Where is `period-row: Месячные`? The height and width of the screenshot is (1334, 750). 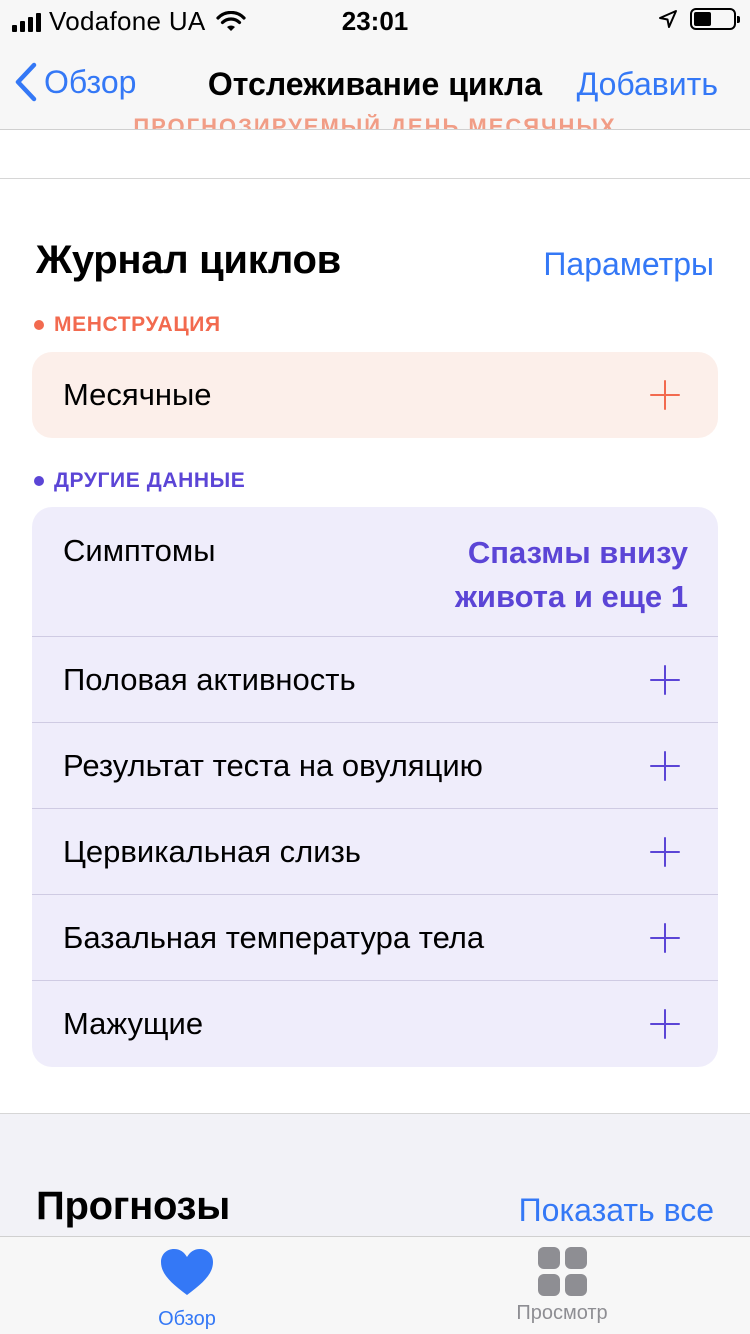
period-row: Месячные is located at coordinates (375, 395).